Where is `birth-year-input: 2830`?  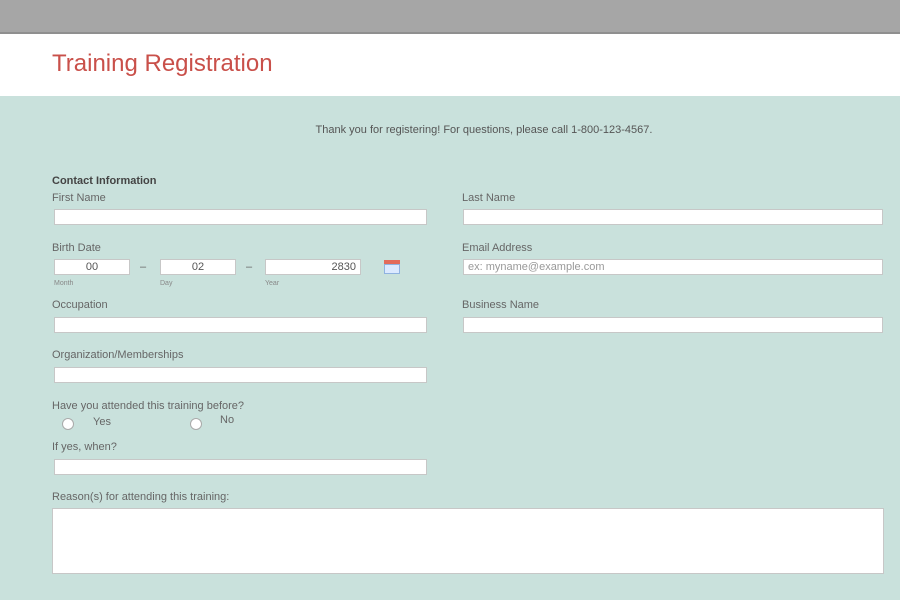 birth-year-input: 2830 is located at coordinates (313, 267).